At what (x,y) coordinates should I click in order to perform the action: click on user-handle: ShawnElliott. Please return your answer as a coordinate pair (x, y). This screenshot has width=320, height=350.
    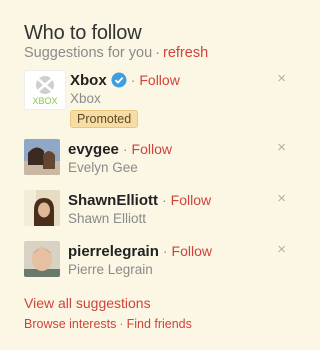
    Looking at the image, I should click on (113, 200).